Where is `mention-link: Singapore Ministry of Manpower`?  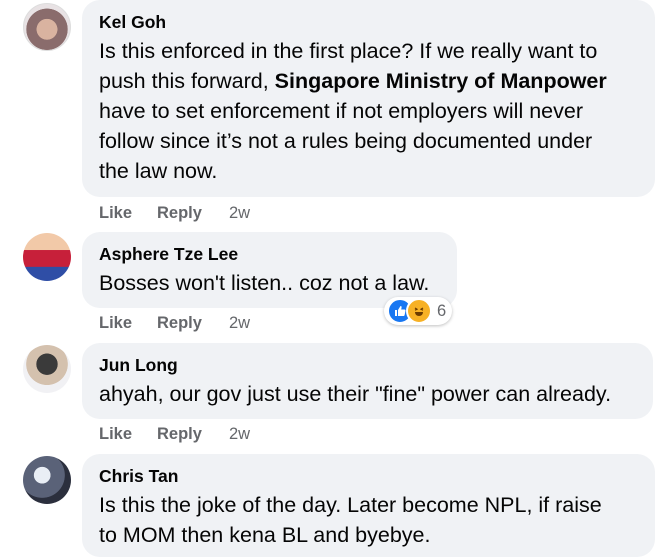
mention-link: Singapore Ministry of Manpower is located at coordinates (441, 81).